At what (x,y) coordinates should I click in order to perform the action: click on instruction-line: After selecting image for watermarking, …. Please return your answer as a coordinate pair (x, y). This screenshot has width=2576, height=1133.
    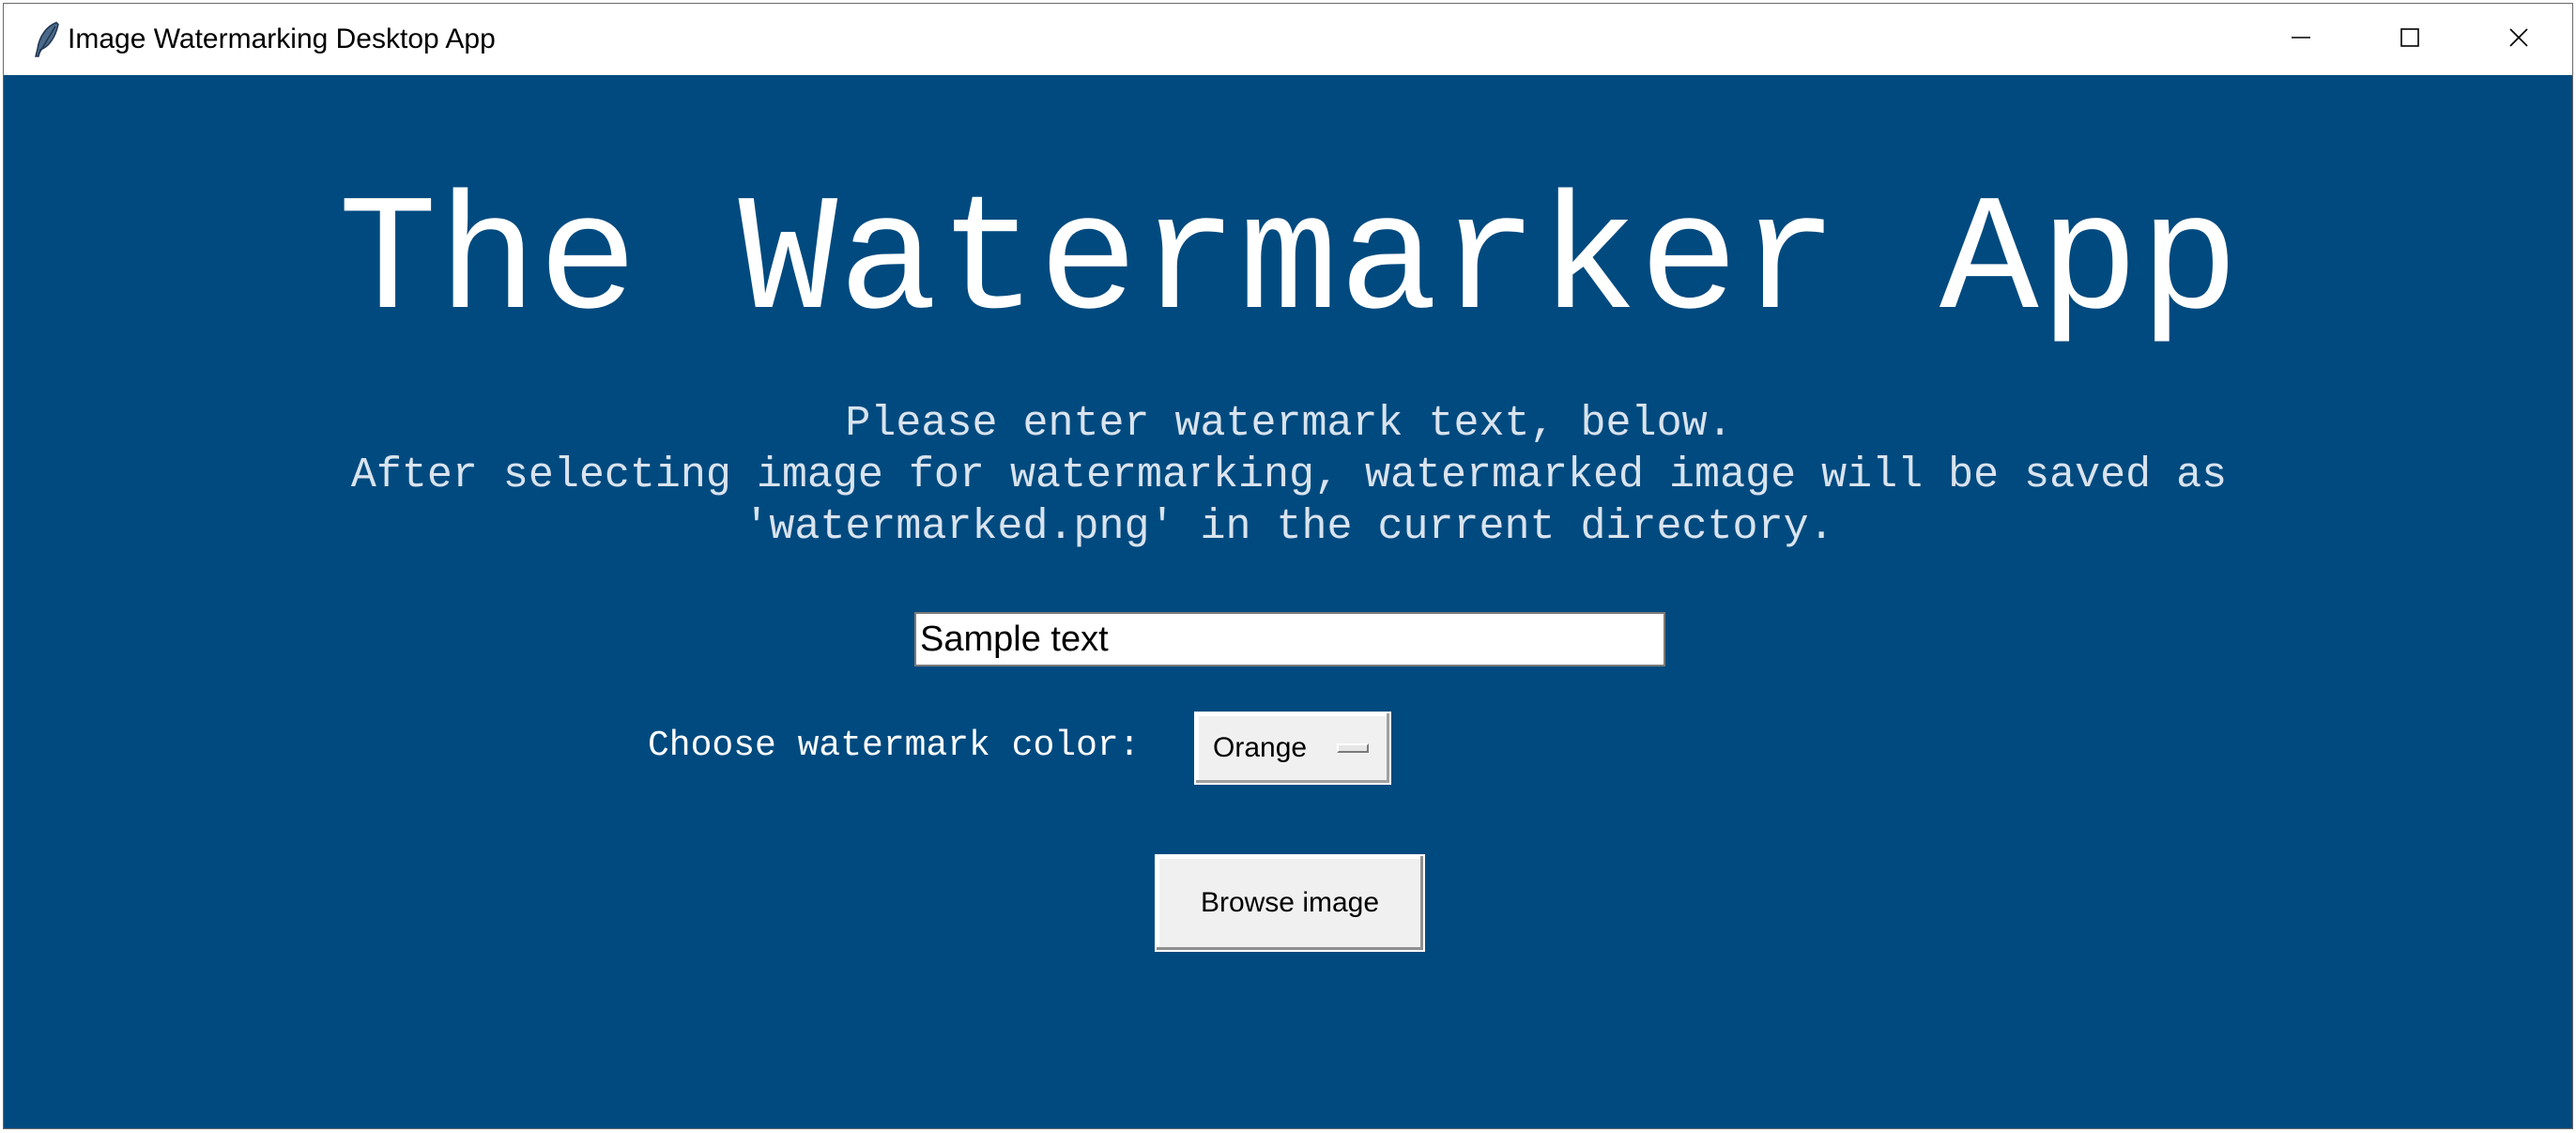
    Looking at the image, I should click on (1289, 475).